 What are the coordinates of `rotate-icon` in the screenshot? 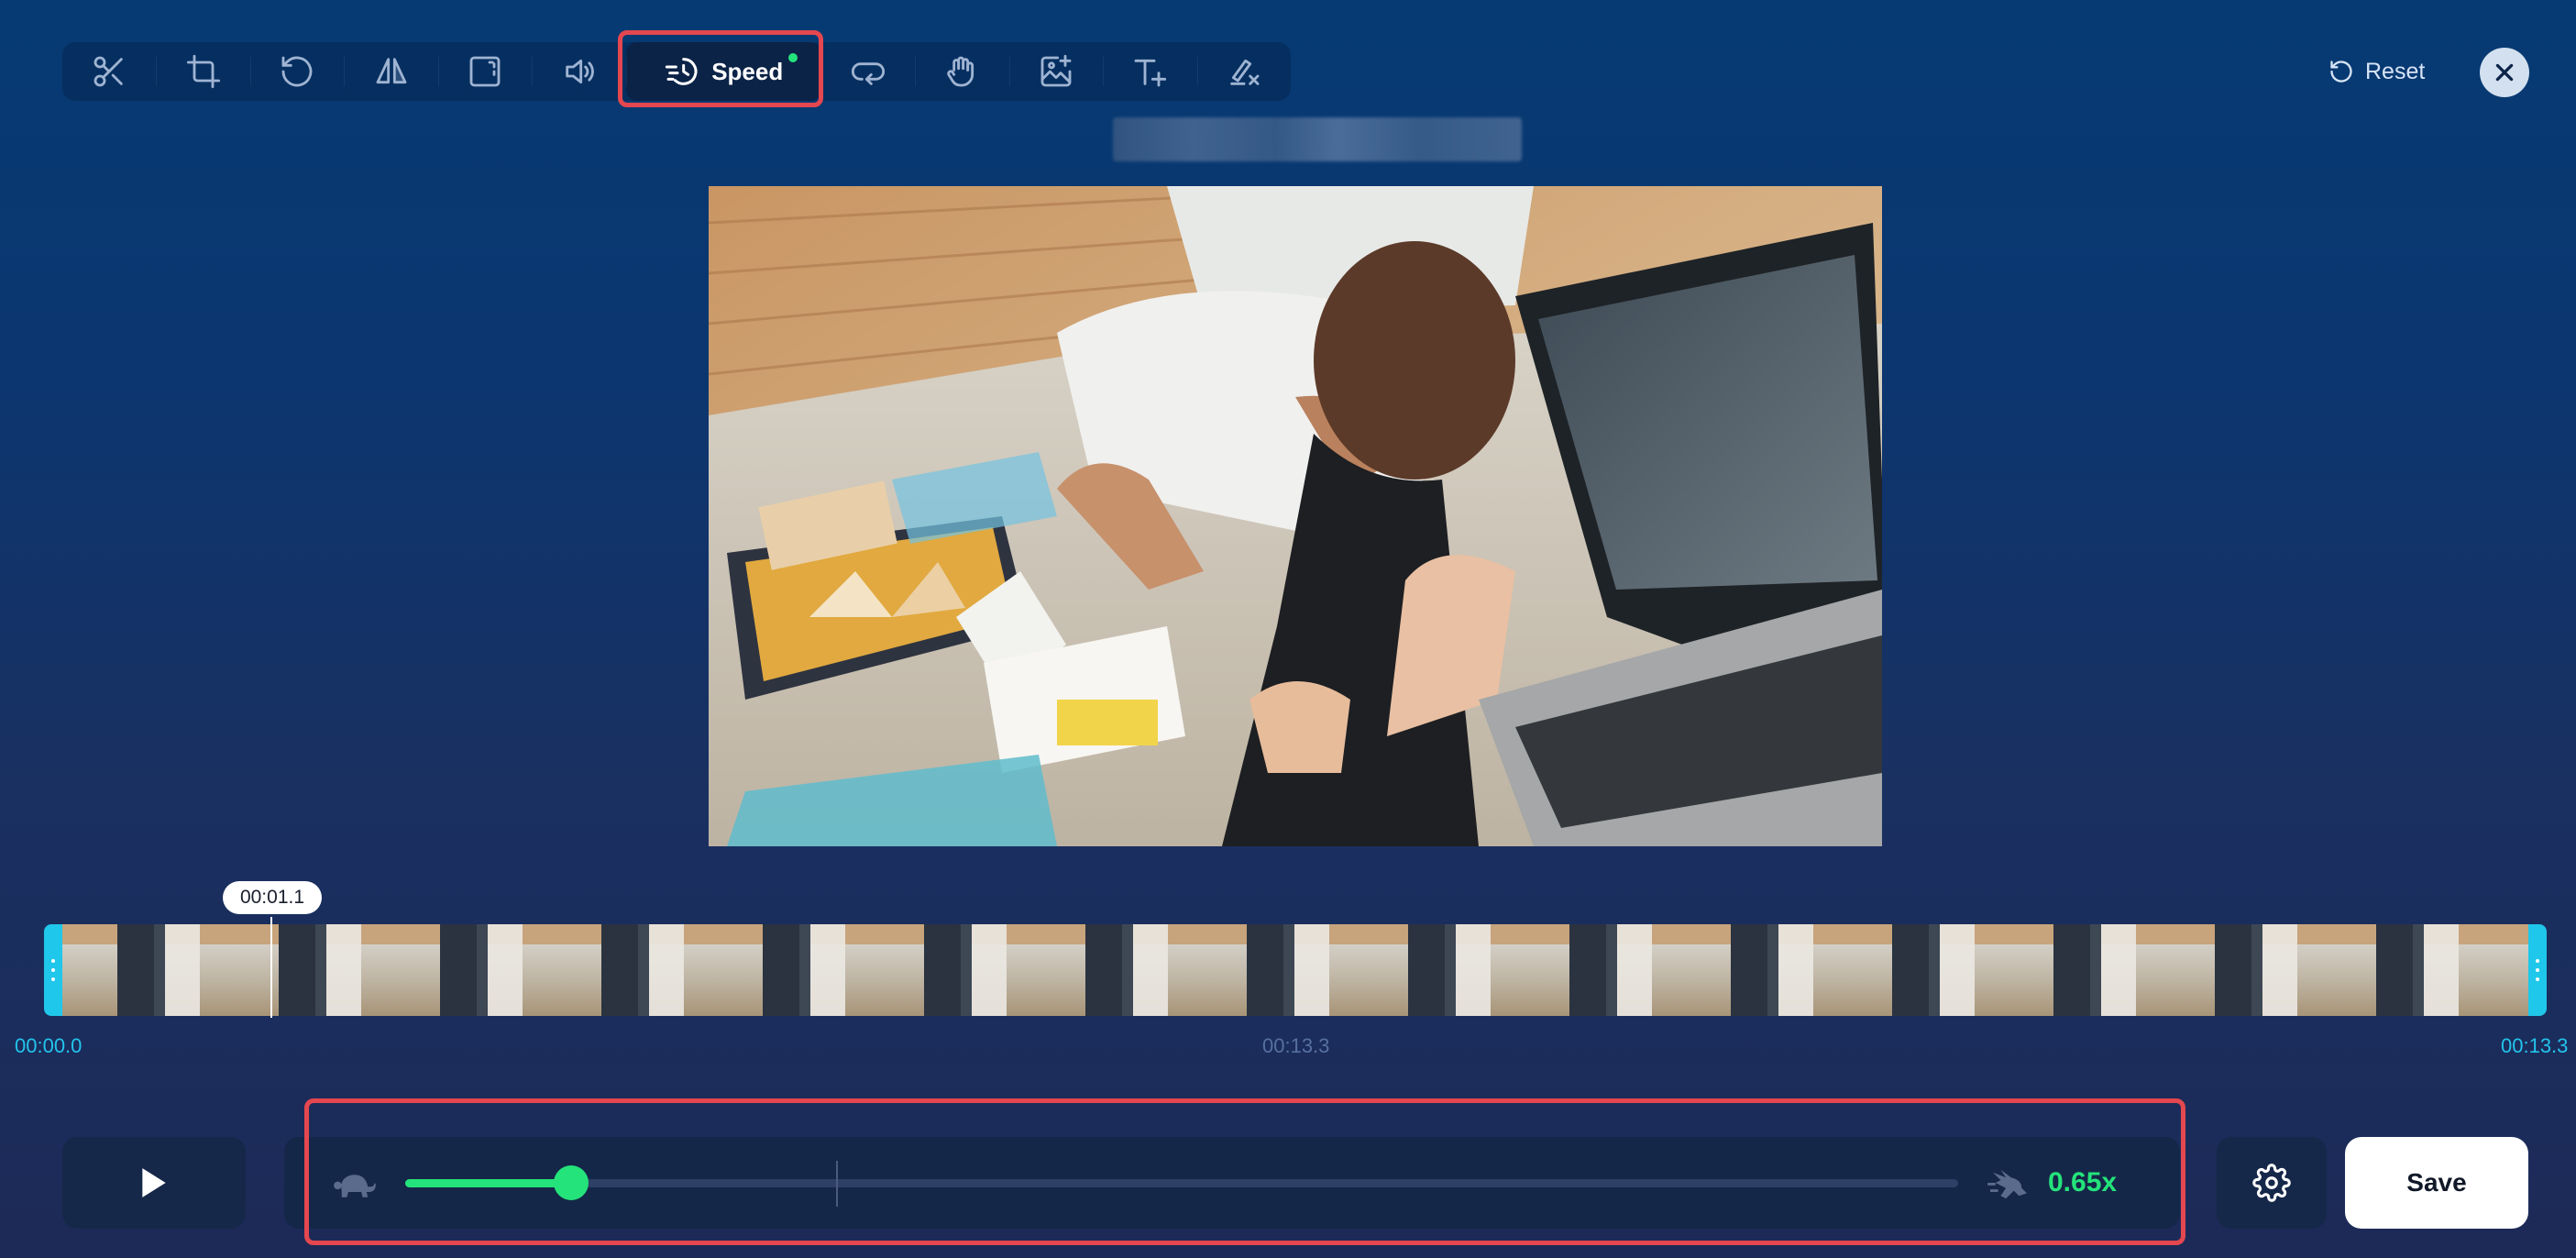 It's located at (297, 71).